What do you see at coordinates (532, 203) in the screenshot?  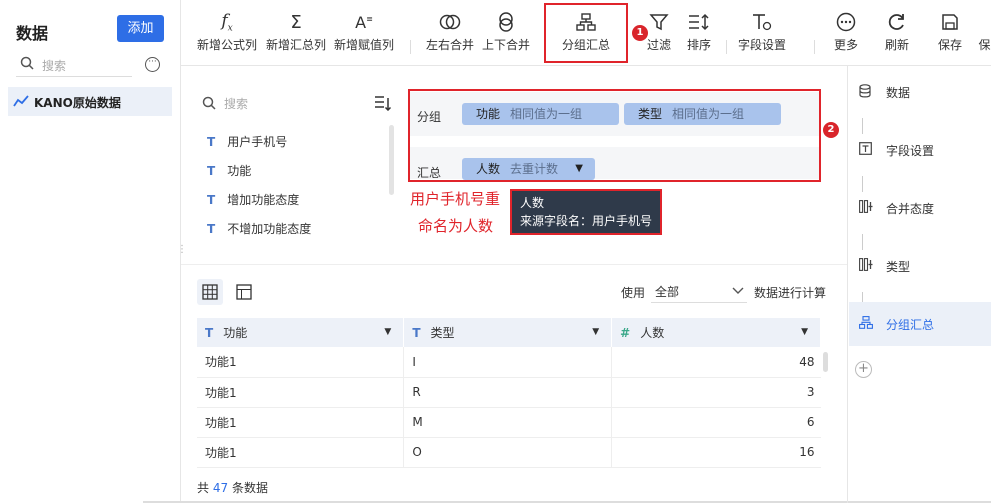 I see `tooltip-title: 人数` at bounding box center [532, 203].